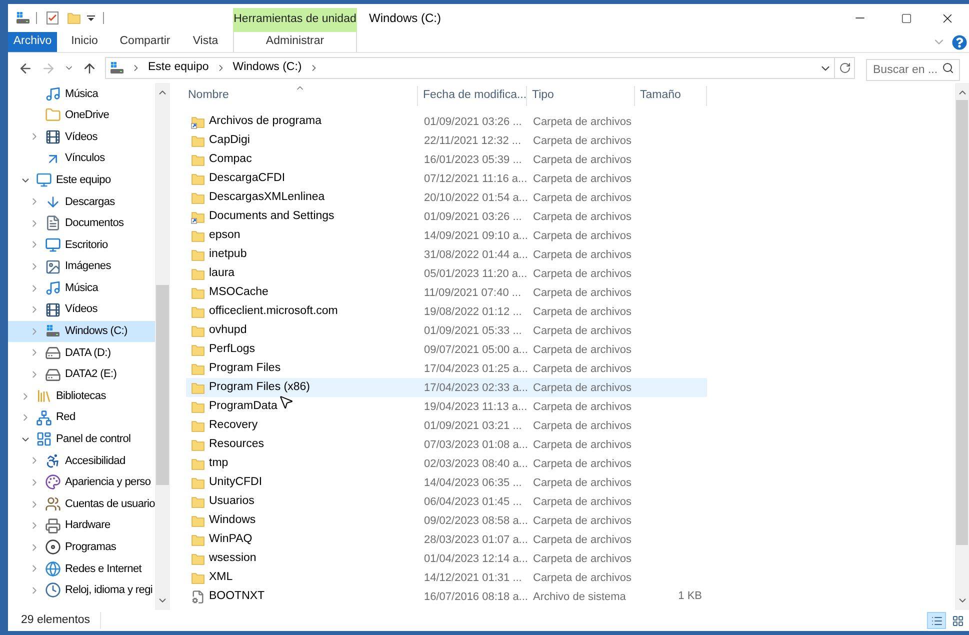 This screenshot has height=635, width=969. Describe the element at coordinates (81, 159) in the screenshot. I see `nav-item: Vínculos` at that location.